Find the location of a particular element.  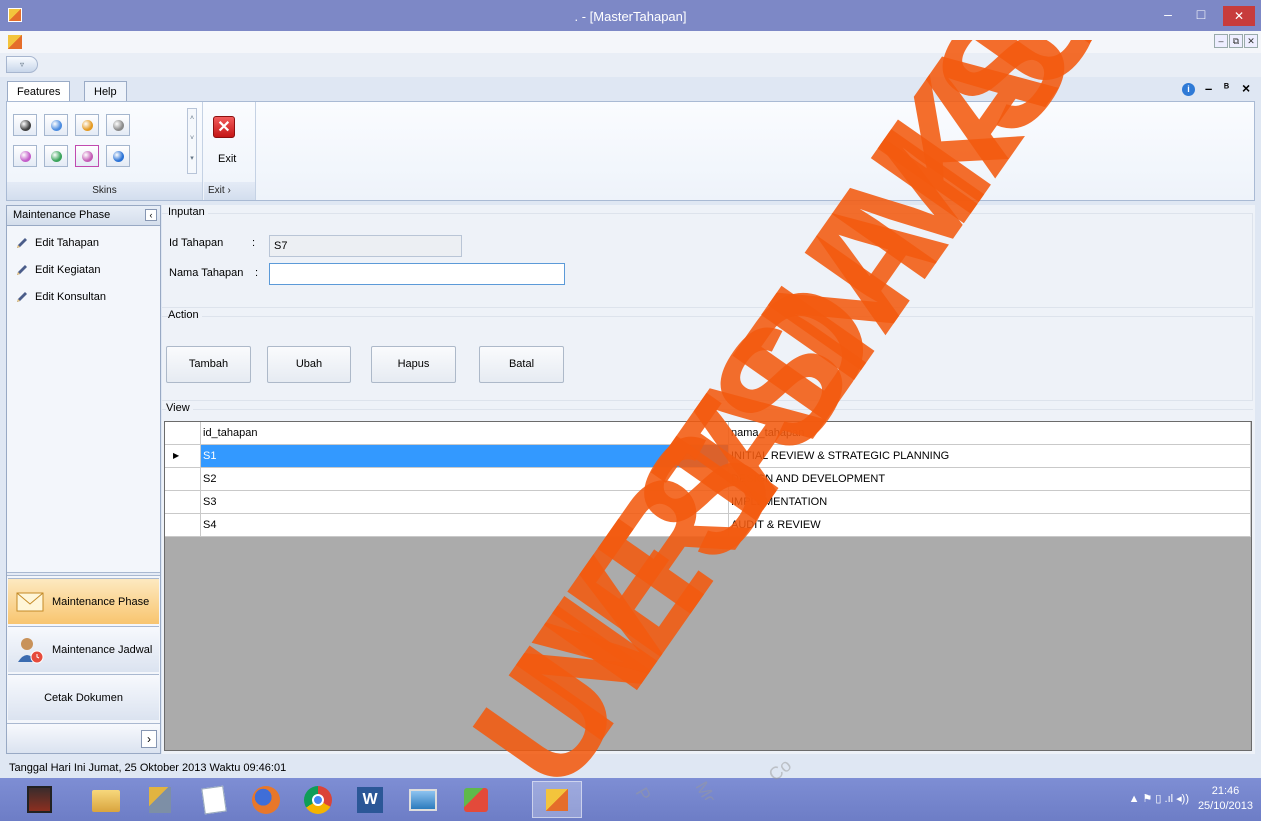

nav-label: Cetak Dokumen is located at coordinates (83, 698).